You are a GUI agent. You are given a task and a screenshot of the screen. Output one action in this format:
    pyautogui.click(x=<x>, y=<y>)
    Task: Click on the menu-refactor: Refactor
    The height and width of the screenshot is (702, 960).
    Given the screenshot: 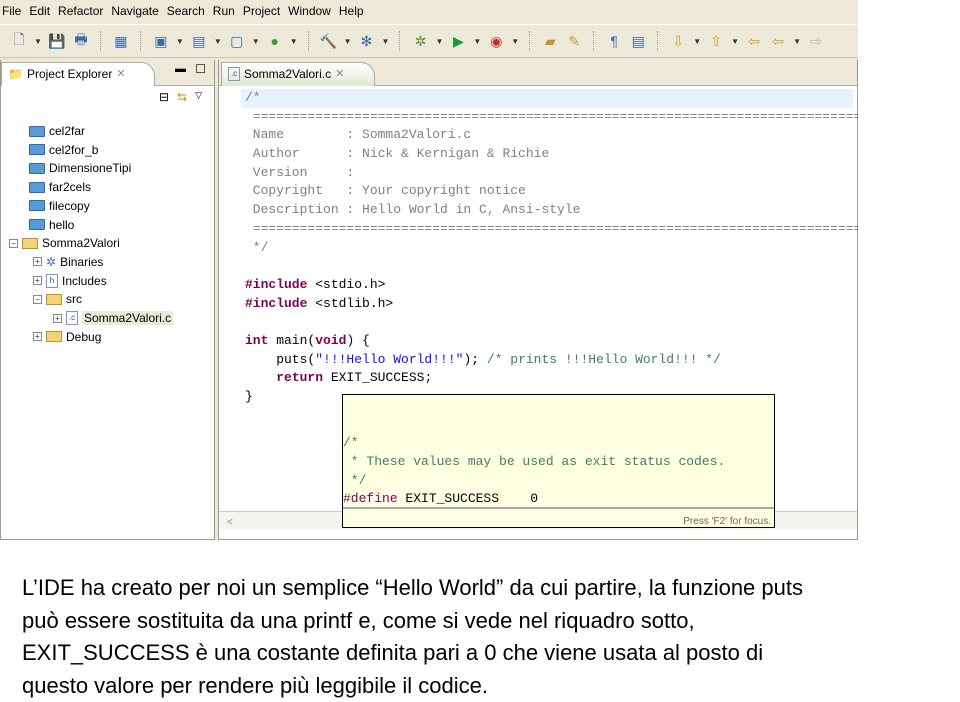 What is the action you would take?
    pyautogui.click(x=82, y=11)
    